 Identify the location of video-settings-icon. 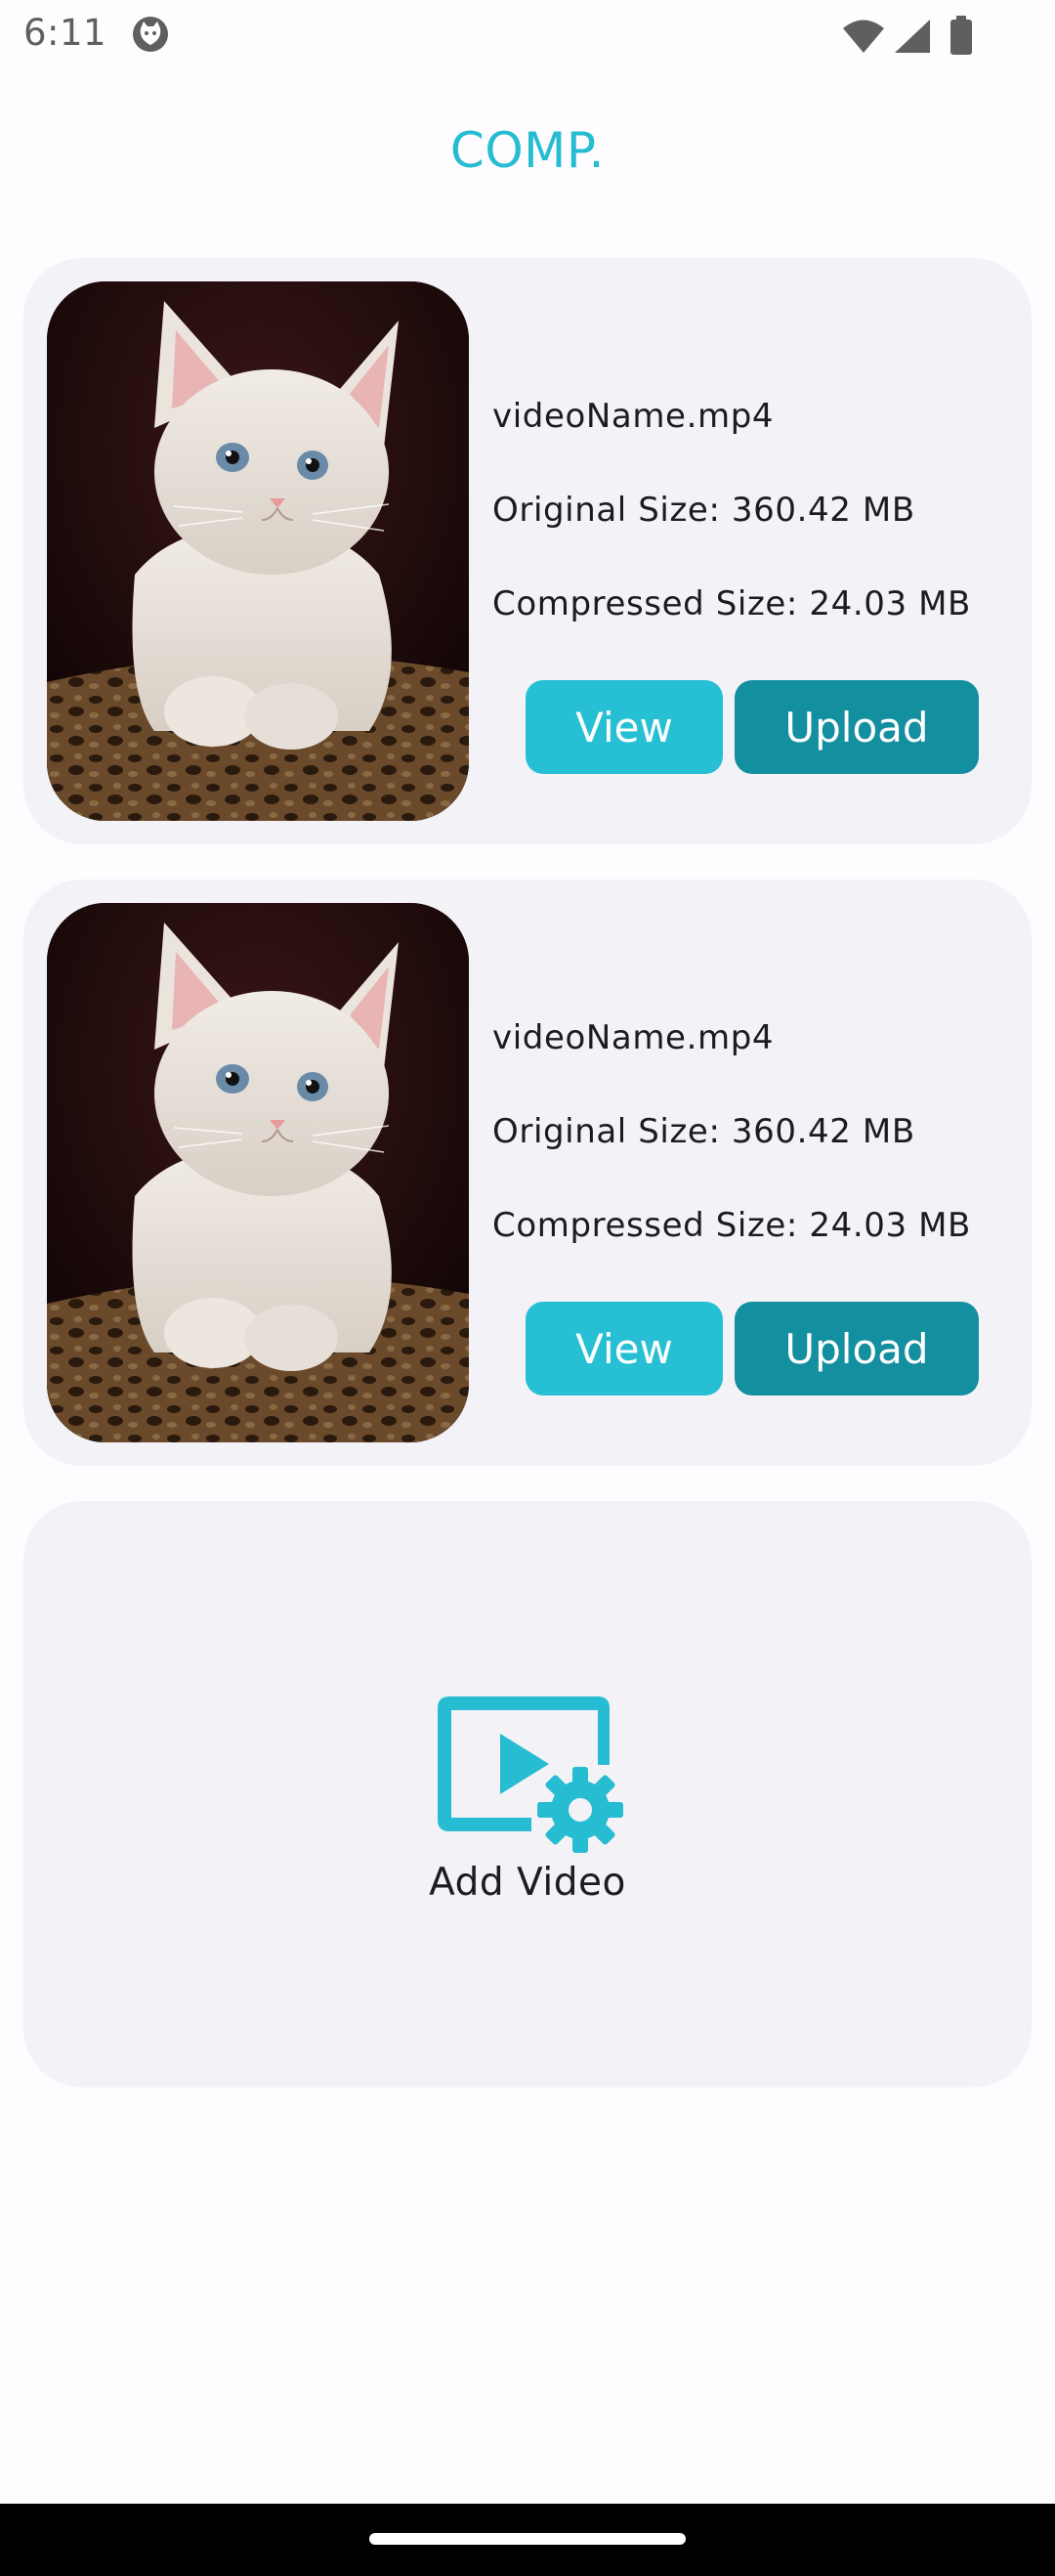
(530, 1774).